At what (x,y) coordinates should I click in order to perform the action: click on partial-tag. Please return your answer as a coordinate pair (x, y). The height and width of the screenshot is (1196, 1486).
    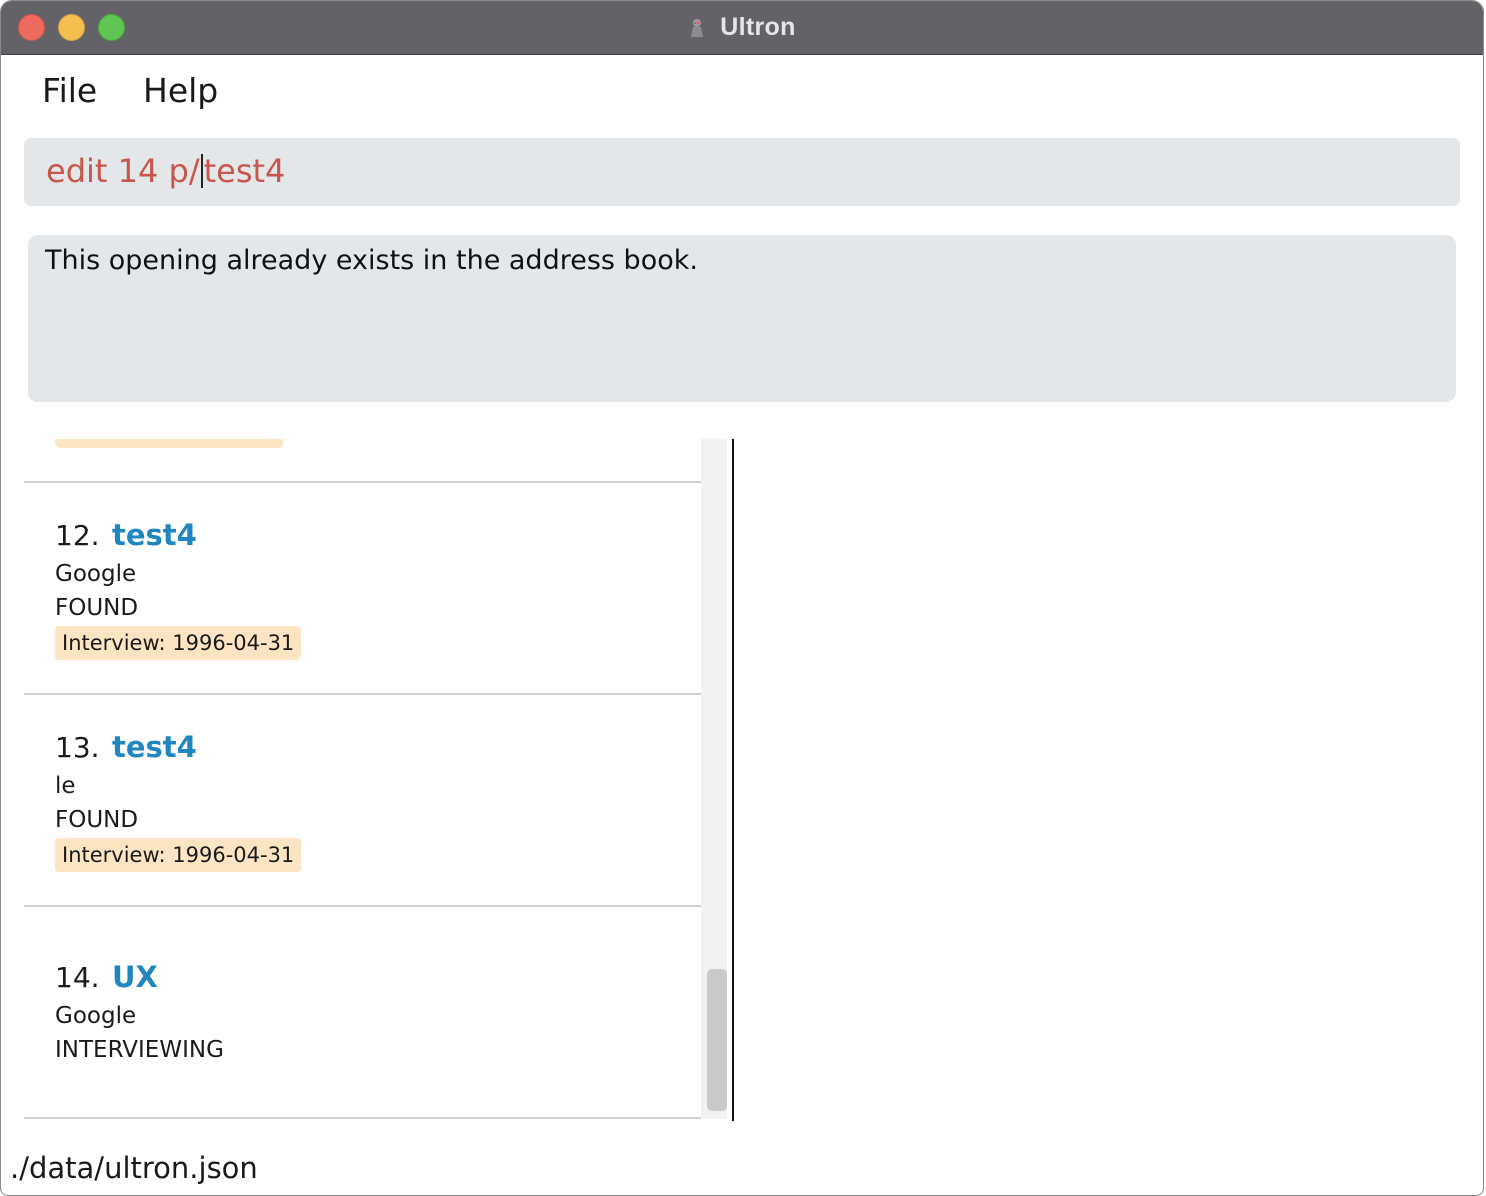
    Looking at the image, I should click on (169, 443).